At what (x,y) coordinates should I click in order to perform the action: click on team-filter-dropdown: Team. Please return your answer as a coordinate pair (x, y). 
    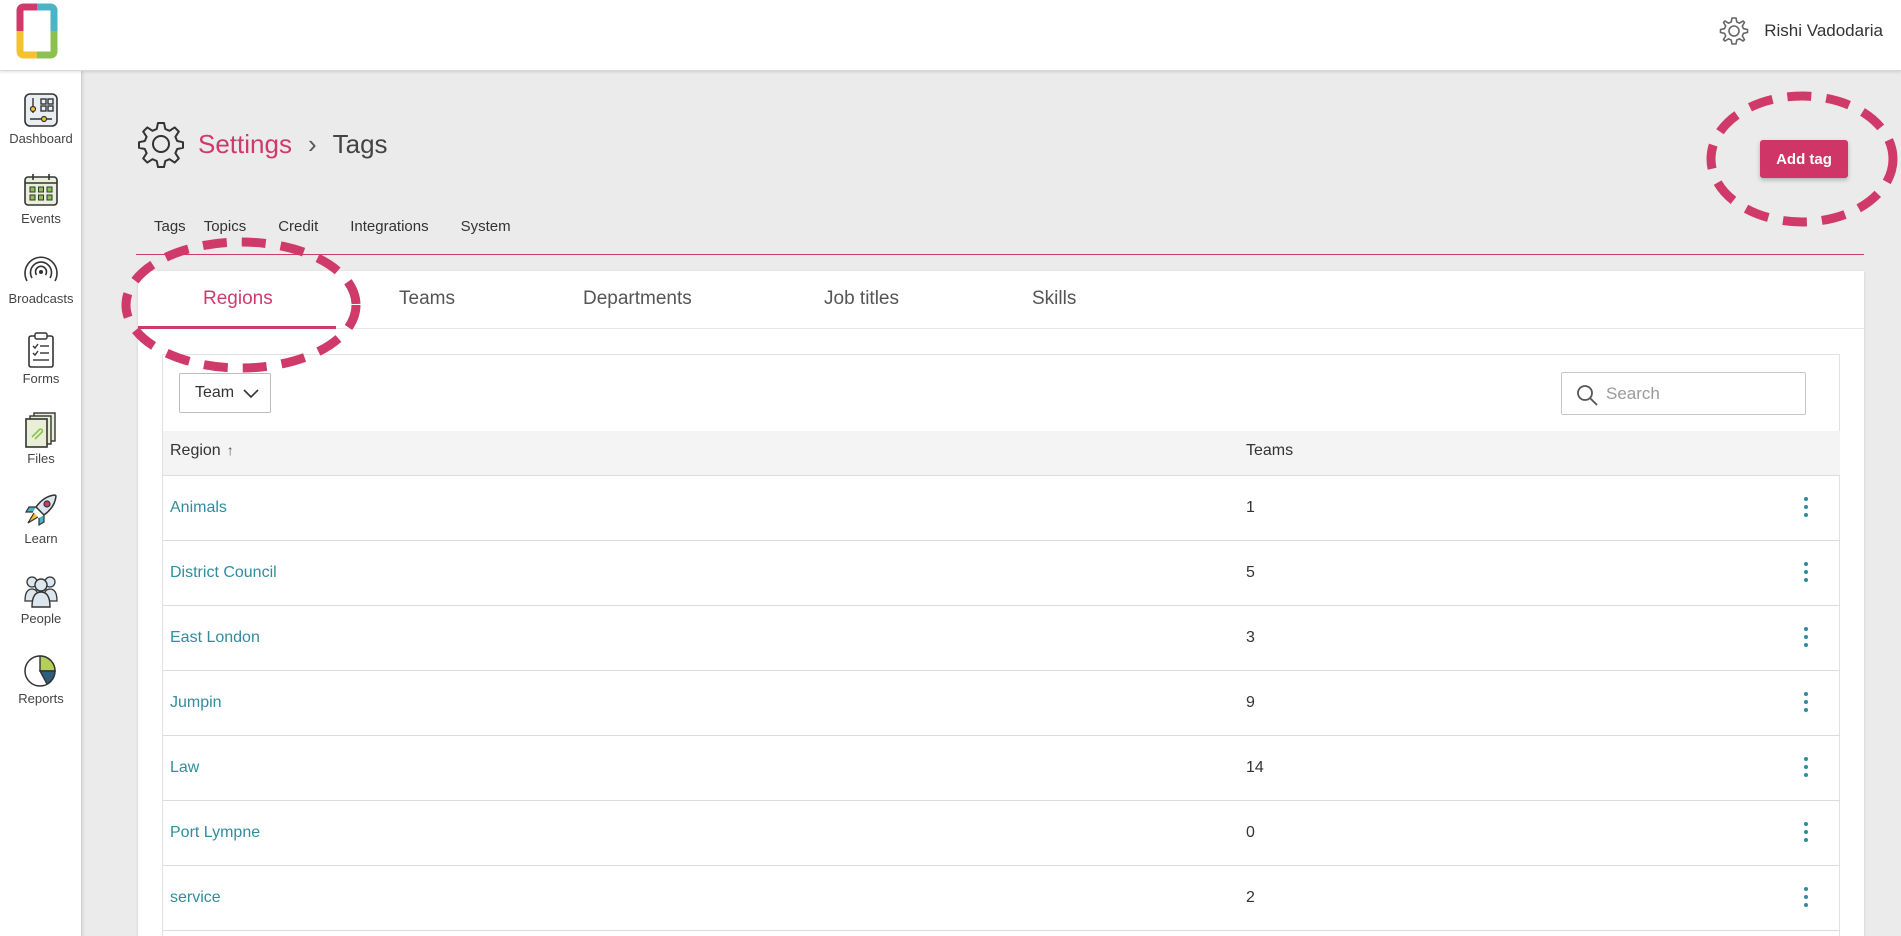
    Looking at the image, I should click on (225, 393).